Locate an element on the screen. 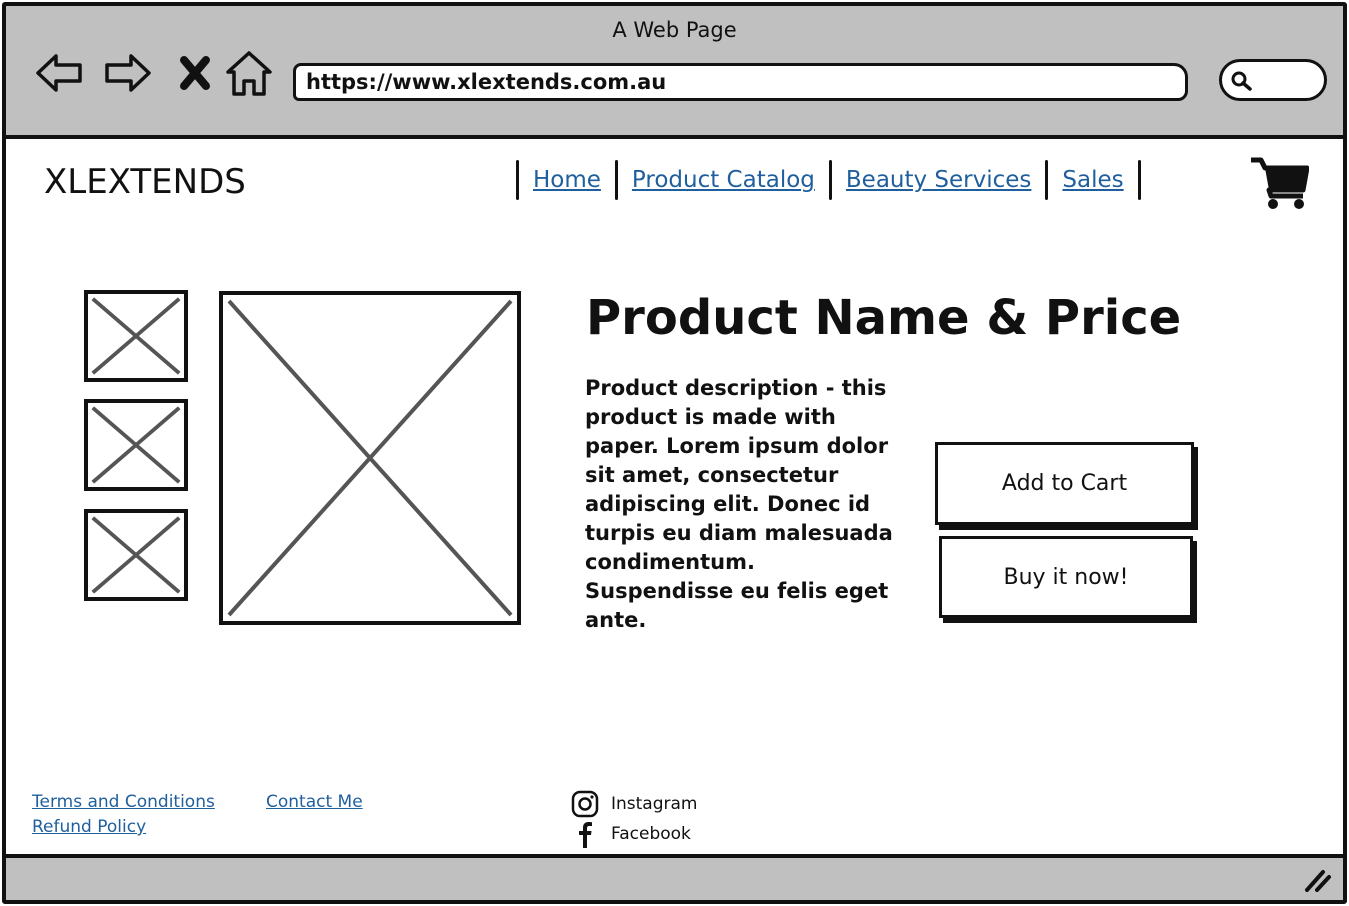 The width and height of the screenshot is (1349, 906). browser-status-bar is located at coordinates (674, 877).